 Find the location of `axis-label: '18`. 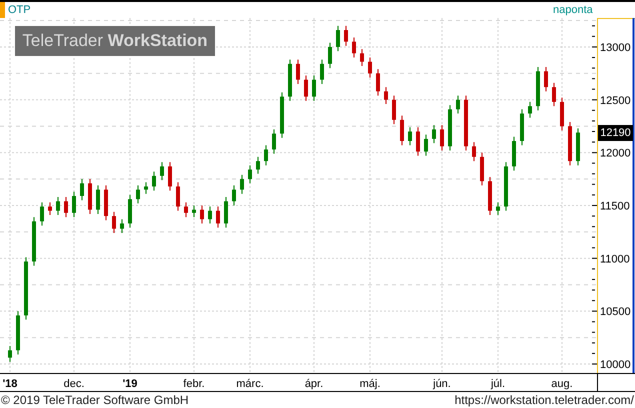

axis-label: '18 is located at coordinates (10, 384).